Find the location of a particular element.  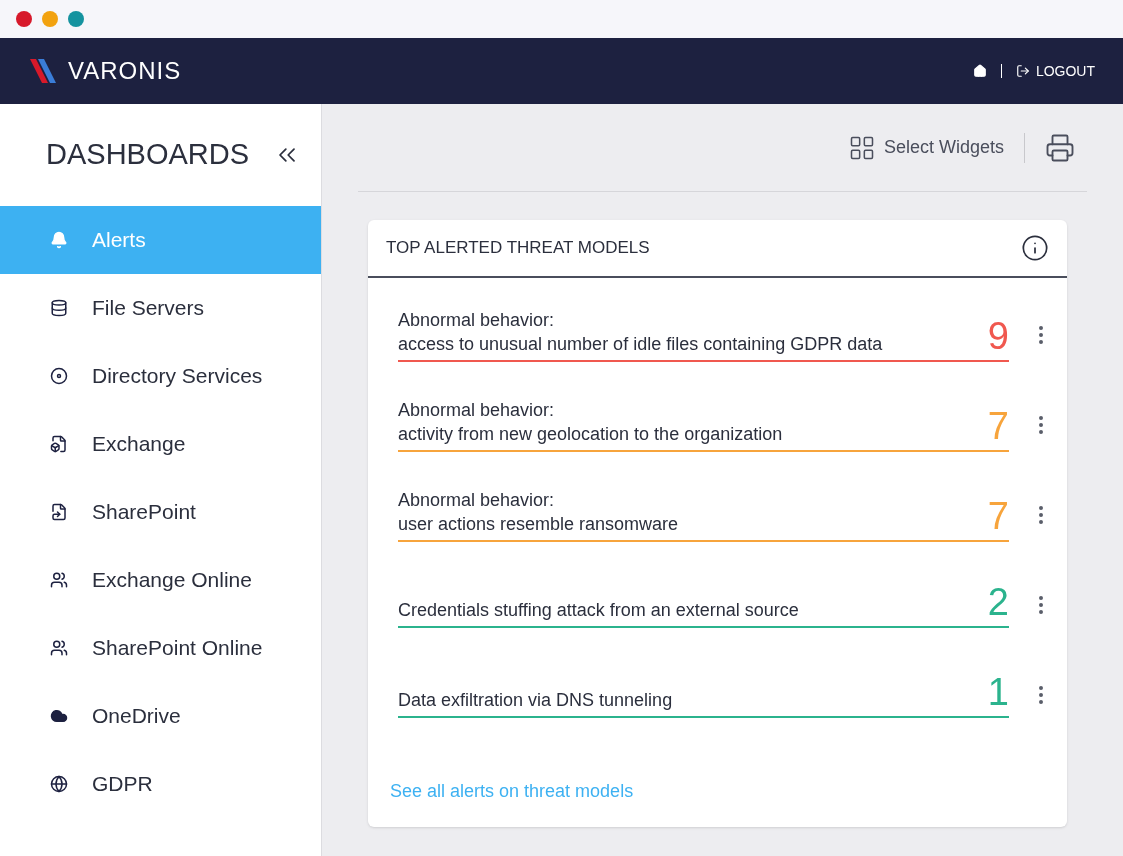

sidebar-item: File Servers is located at coordinates (160, 308).